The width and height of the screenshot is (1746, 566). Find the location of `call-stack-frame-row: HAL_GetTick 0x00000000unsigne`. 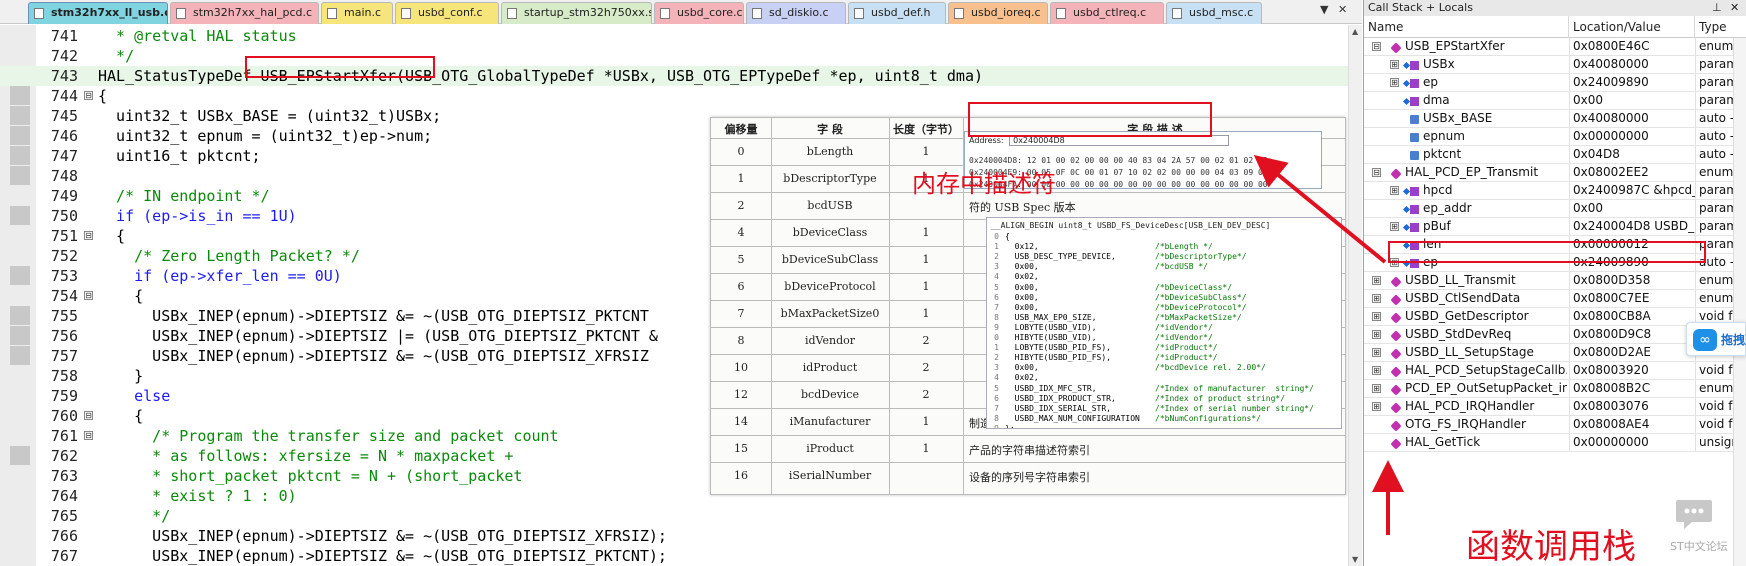

call-stack-frame-row: HAL_GetTick 0x00000000unsigne is located at coordinates (1555, 443).